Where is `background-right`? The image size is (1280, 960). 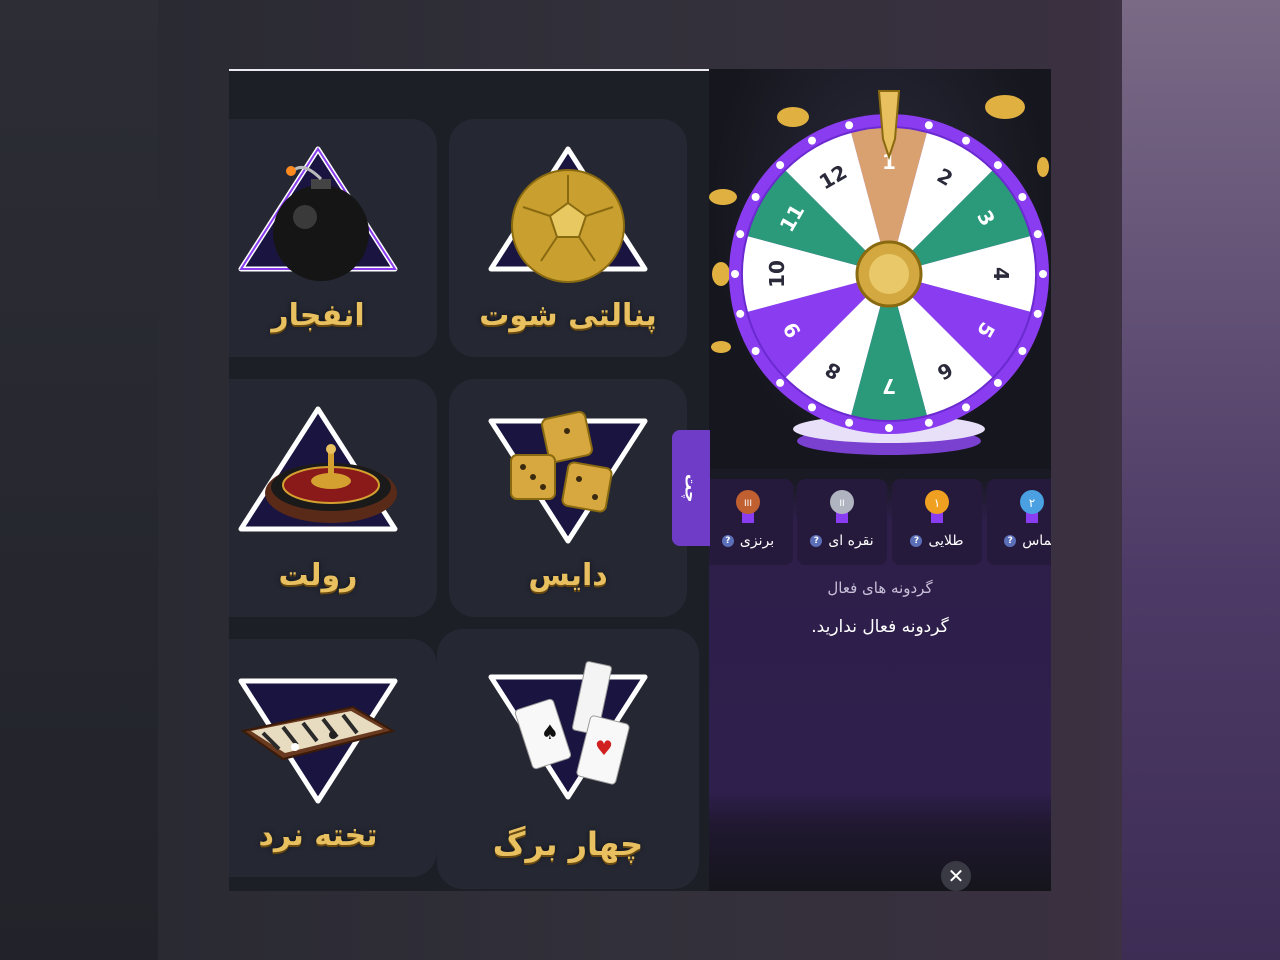
background-right is located at coordinates (1201, 480).